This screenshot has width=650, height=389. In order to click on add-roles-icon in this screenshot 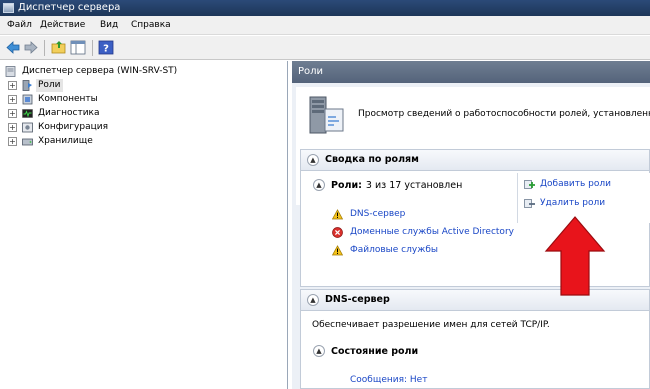, I will do `click(529, 184)`.